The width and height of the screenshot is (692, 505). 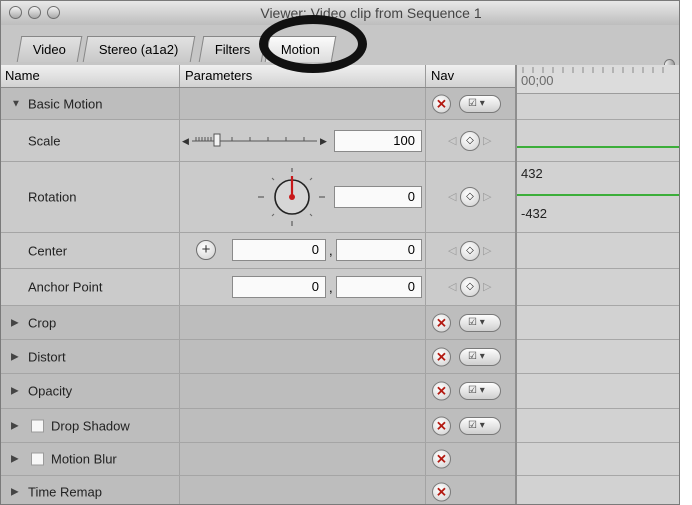 I want to click on disclosure-triangle-icon: ▼, so click(x=16, y=103).